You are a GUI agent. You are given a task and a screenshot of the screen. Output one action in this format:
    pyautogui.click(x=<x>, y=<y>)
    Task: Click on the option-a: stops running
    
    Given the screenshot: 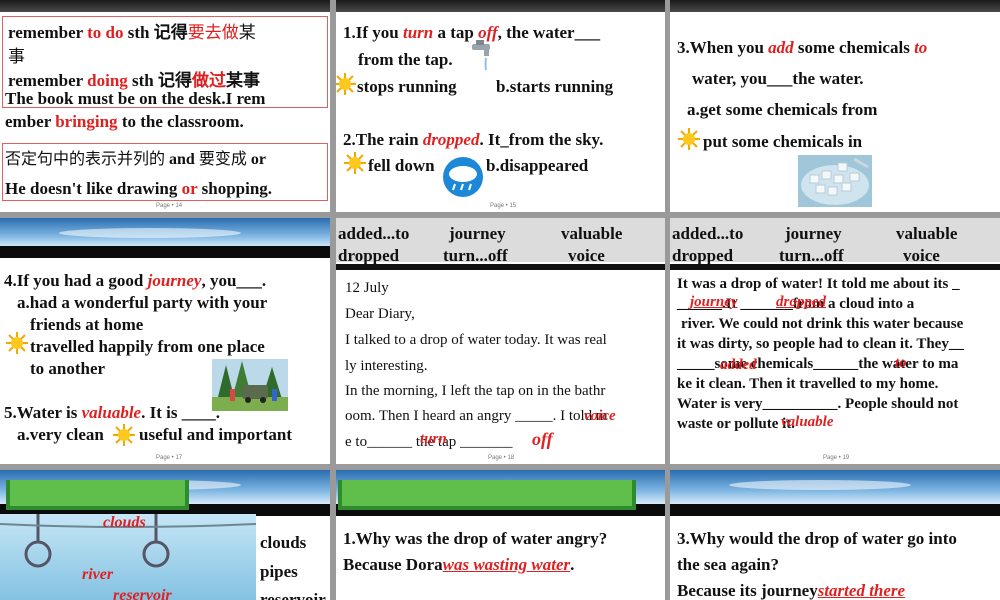 What is the action you would take?
    pyautogui.click(x=407, y=86)
    